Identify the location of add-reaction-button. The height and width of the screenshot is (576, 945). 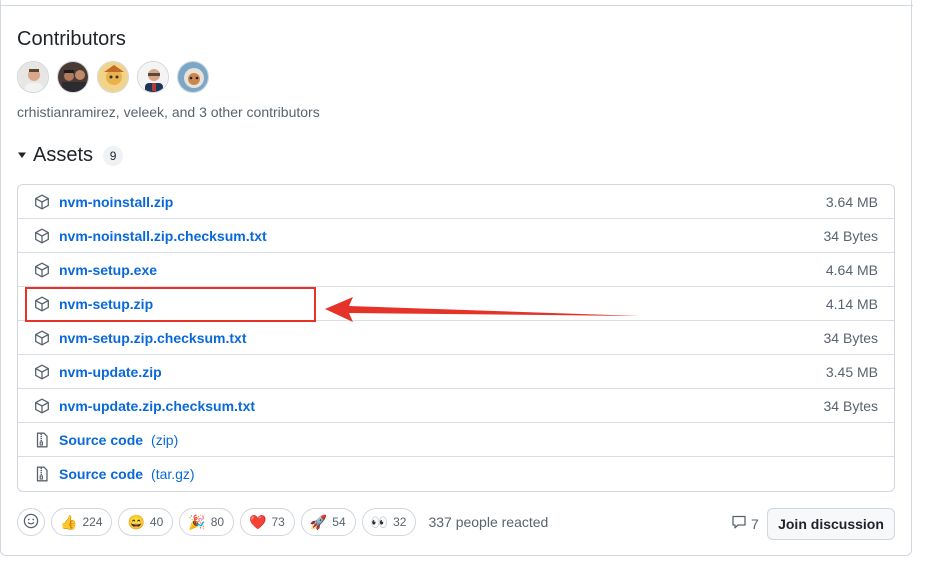
(31, 522).